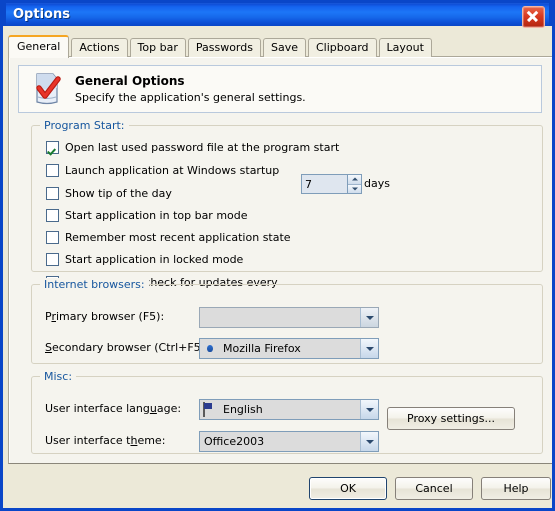  What do you see at coordinates (354, 180) in the screenshot?
I see `spinner-up-icon` at bounding box center [354, 180].